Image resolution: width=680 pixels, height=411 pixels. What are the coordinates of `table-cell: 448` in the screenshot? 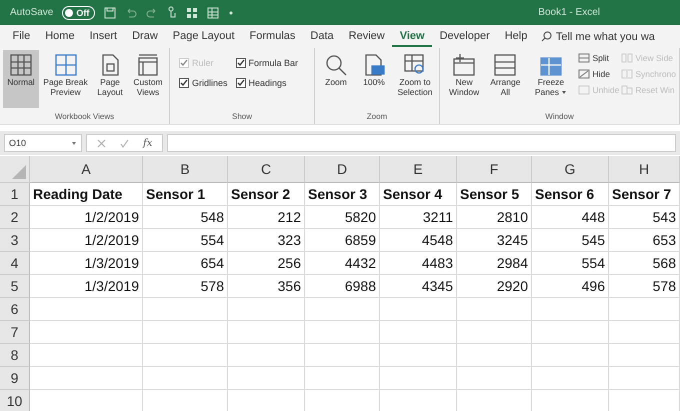 It's located at (570, 217).